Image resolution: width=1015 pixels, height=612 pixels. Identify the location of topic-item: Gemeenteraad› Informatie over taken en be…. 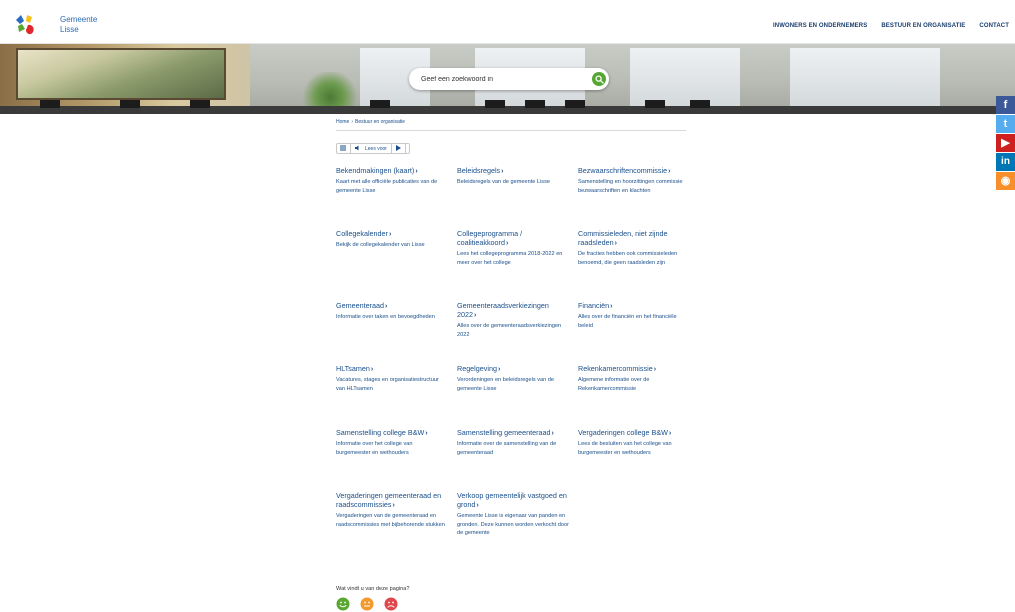
(392, 311).